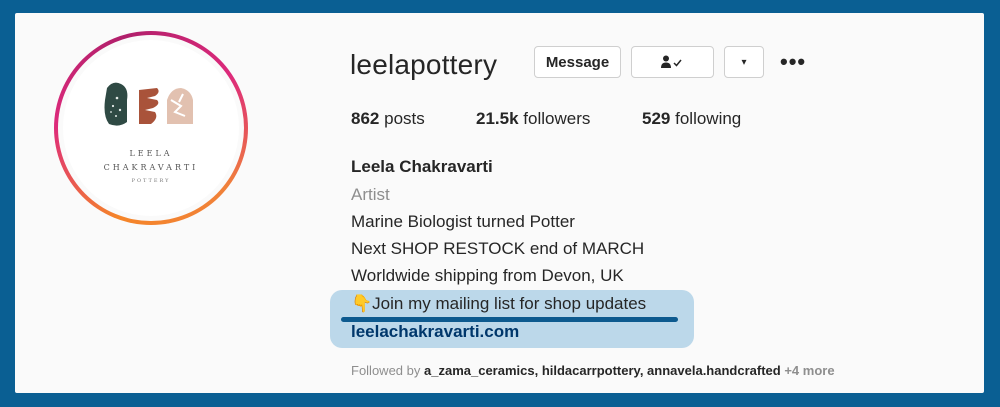  I want to click on bio-website-link: leelachakravarti.com, so click(435, 332).